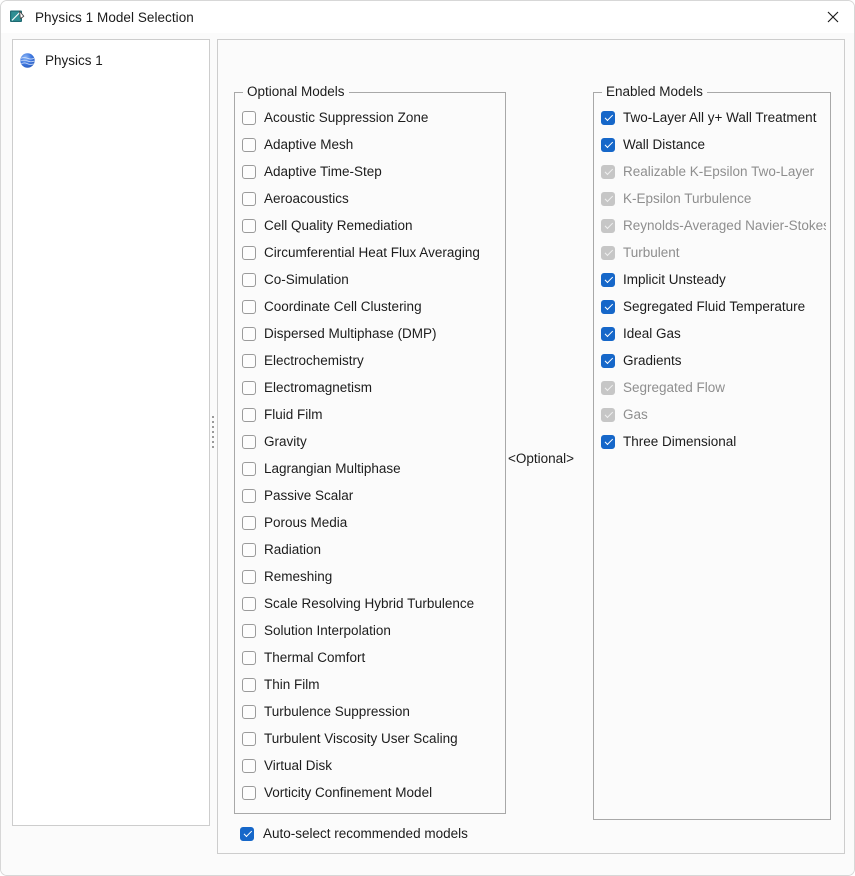 This screenshot has width=855, height=876. What do you see at coordinates (371, 441) in the screenshot?
I see `optional-model-gravity: Gravity` at bounding box center [371, 441].